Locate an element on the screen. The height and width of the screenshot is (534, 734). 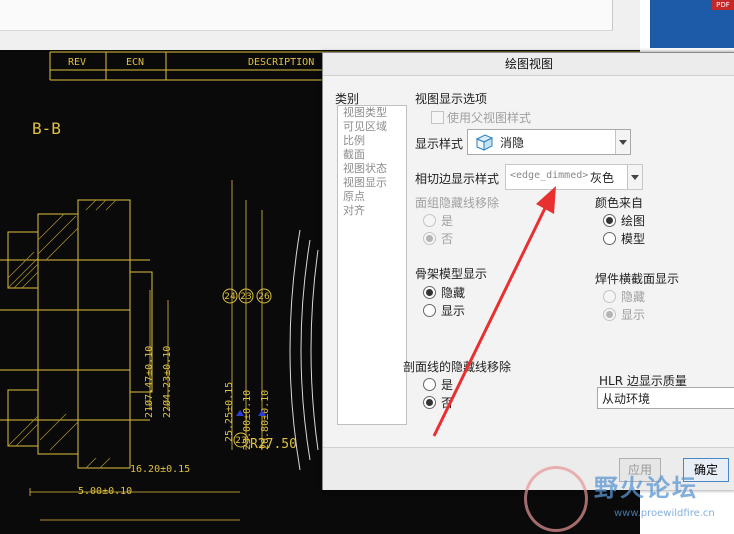
skeleton-show-radio is located at coordinates (429, 310).